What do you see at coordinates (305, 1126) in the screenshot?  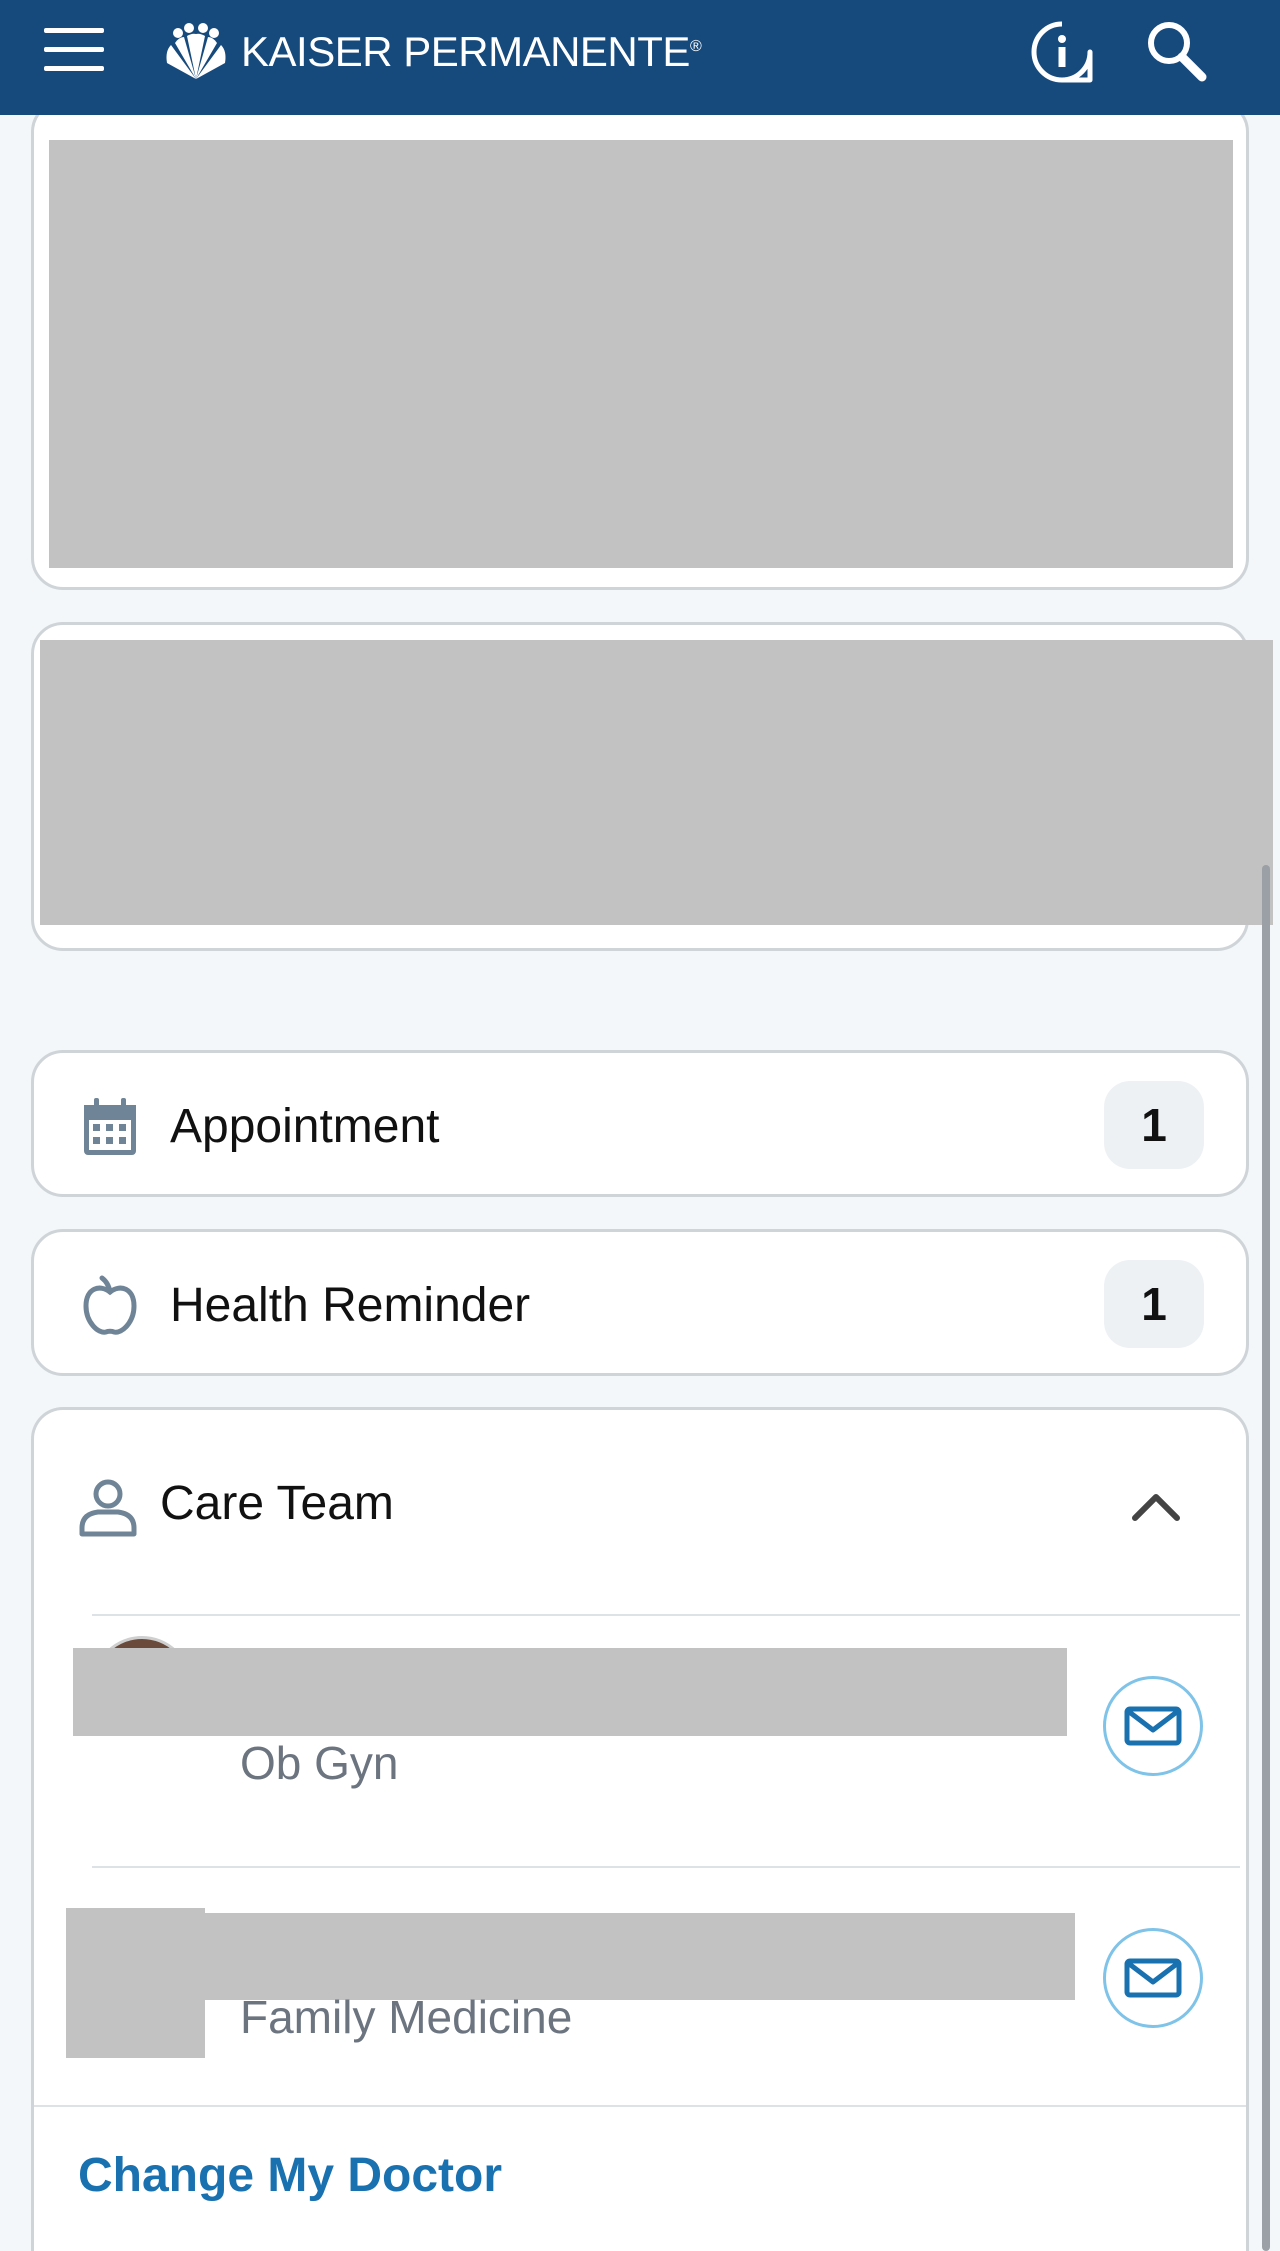 I see `appointment-label: Appointment` at bounding box center [305, 1126].